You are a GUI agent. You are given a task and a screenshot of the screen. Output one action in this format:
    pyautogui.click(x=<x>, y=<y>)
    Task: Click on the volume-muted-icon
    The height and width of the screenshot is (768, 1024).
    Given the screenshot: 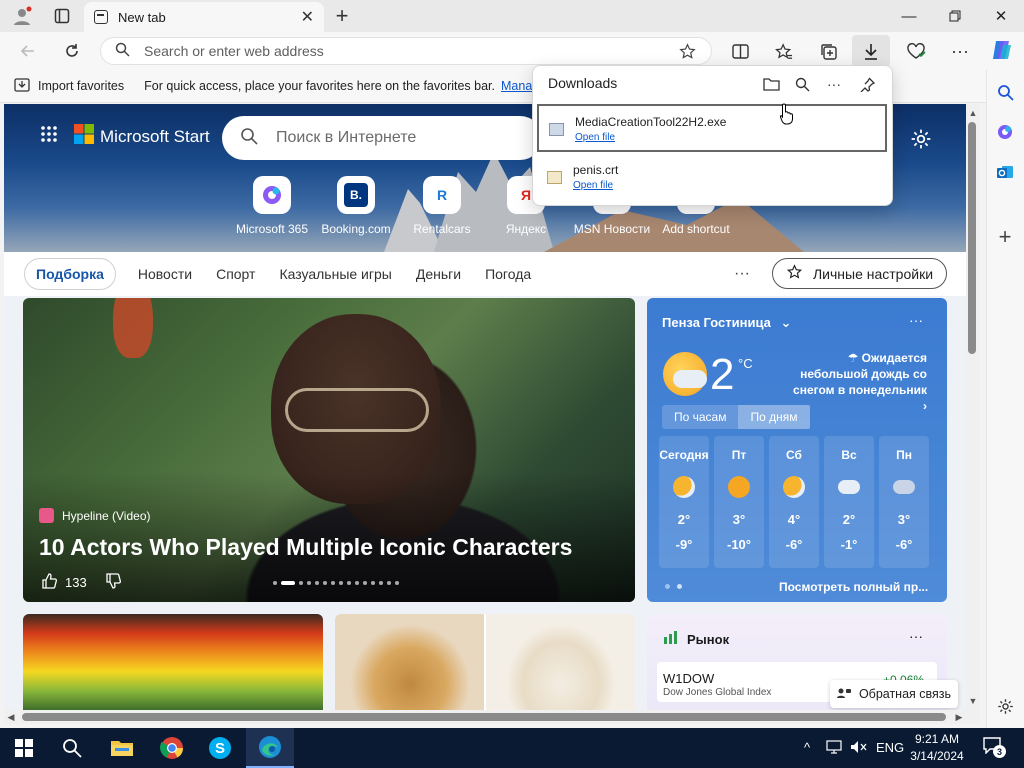 What is the action you would take?
    pyautogui.click(x=859, y=748)
    